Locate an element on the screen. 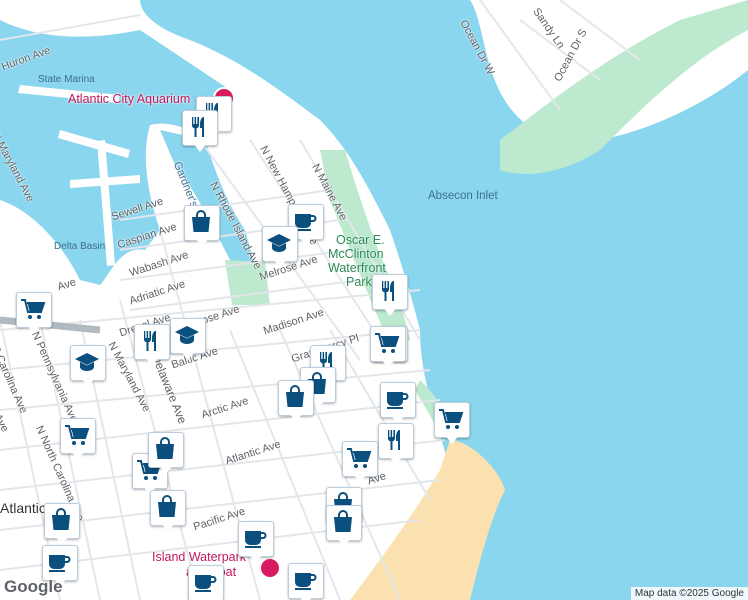  label-aquarium: Atlantic City Aquarium is located at coordinates (129, 99).